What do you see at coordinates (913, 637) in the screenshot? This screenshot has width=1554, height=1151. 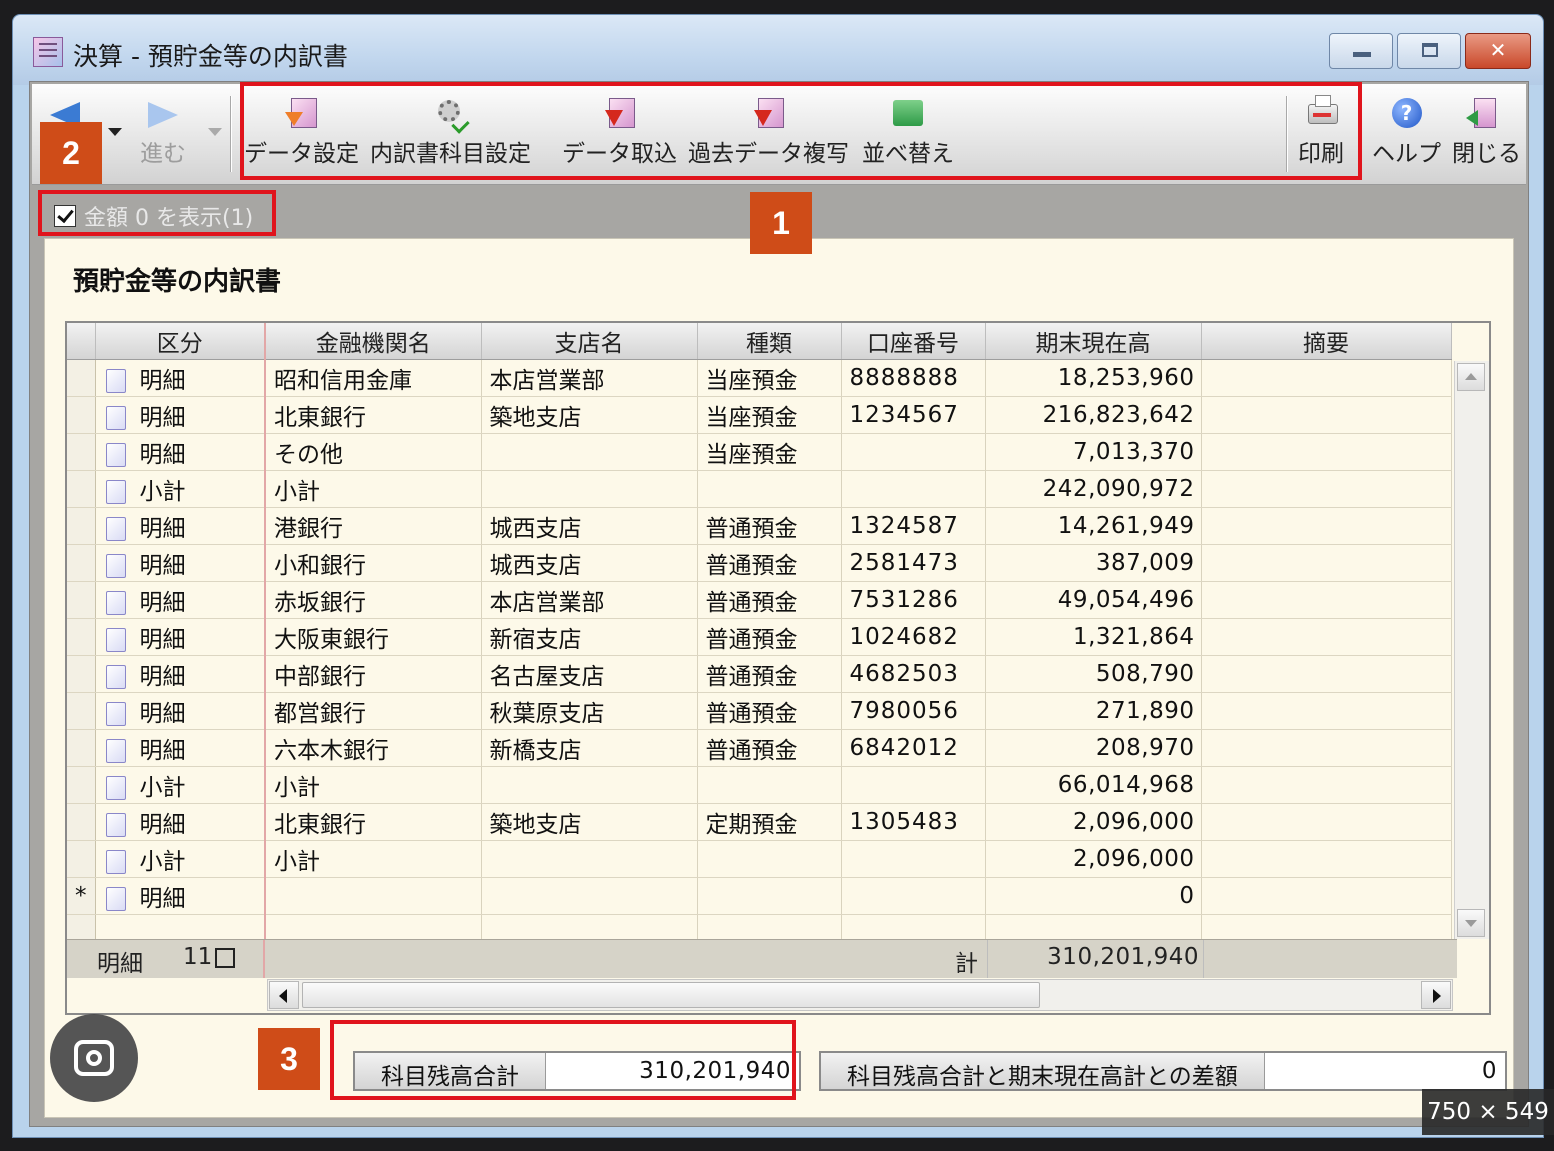 I see `cell-account: 1024682` at bounding box center [913, 637].